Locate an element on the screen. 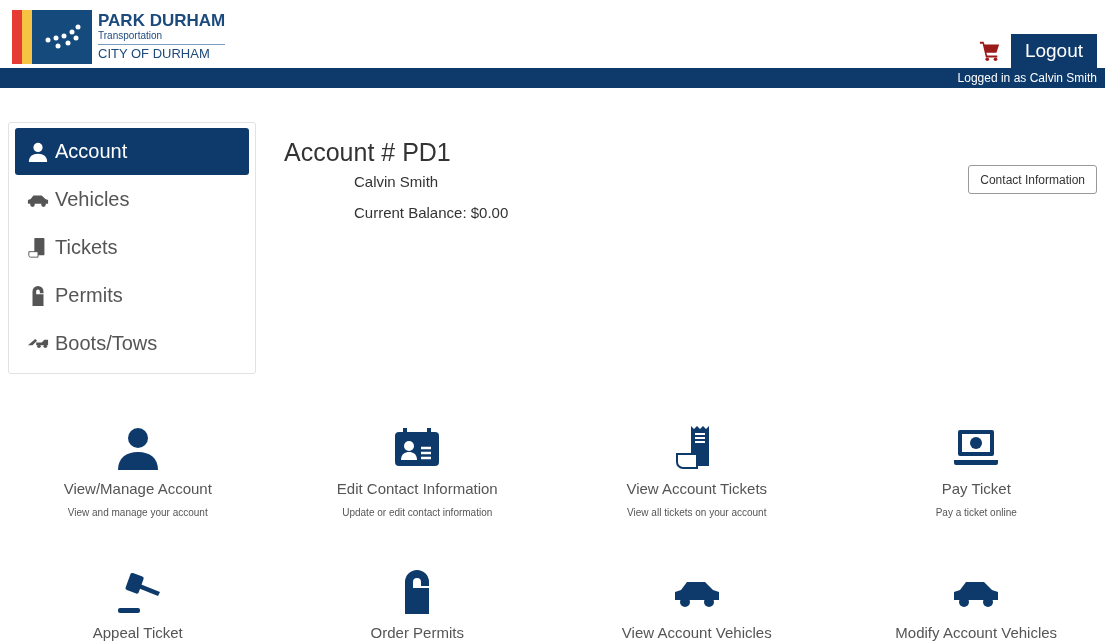 The height and width of the screenshot is (641, 1105). contact-information-button: Contact Information is located at coordinates (1032, 179).